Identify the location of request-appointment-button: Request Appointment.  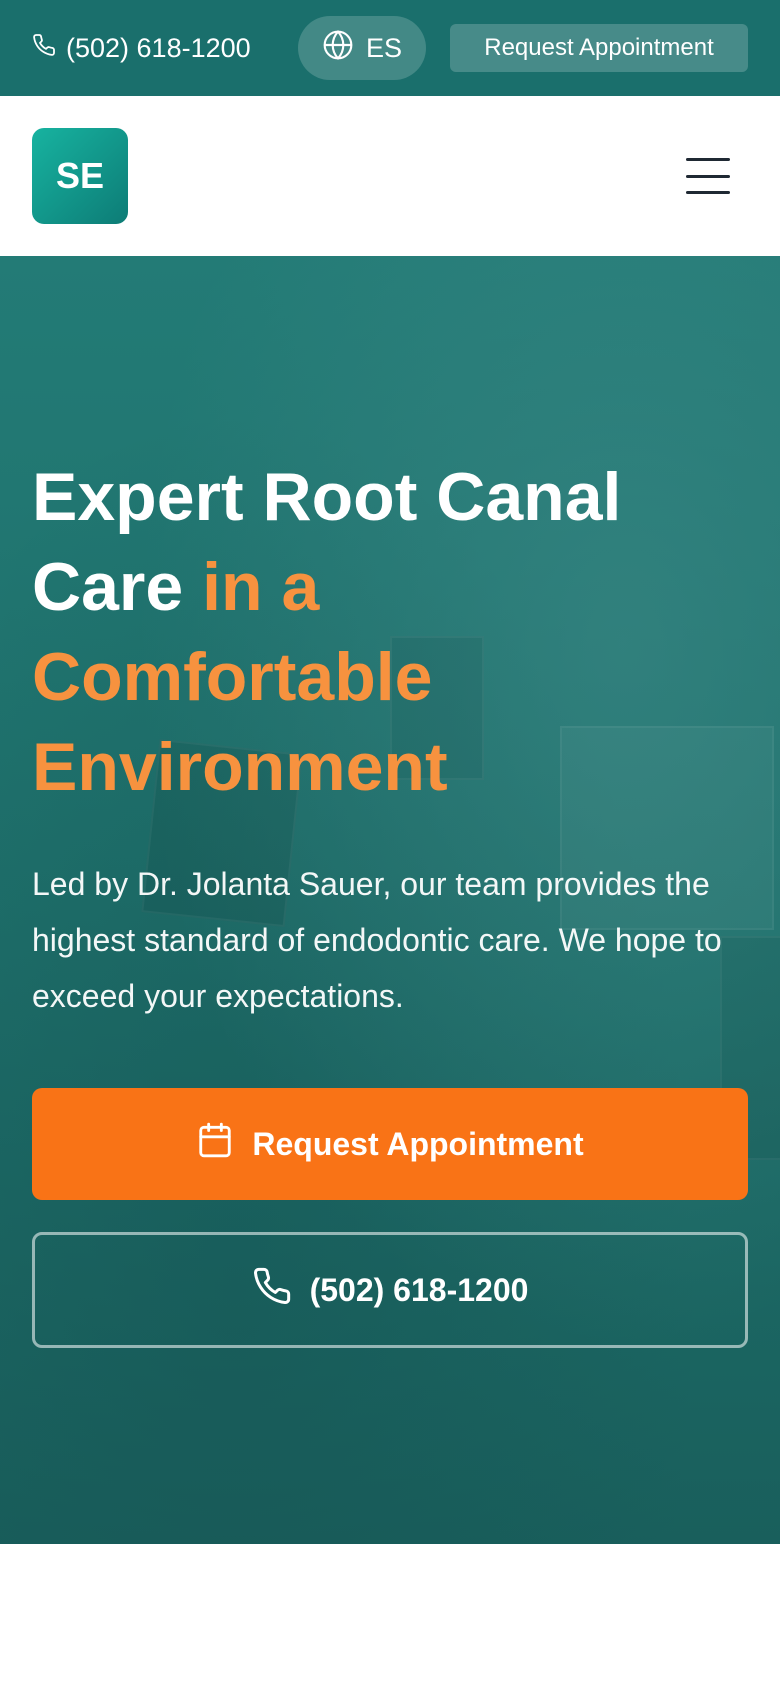
(390, 1144).